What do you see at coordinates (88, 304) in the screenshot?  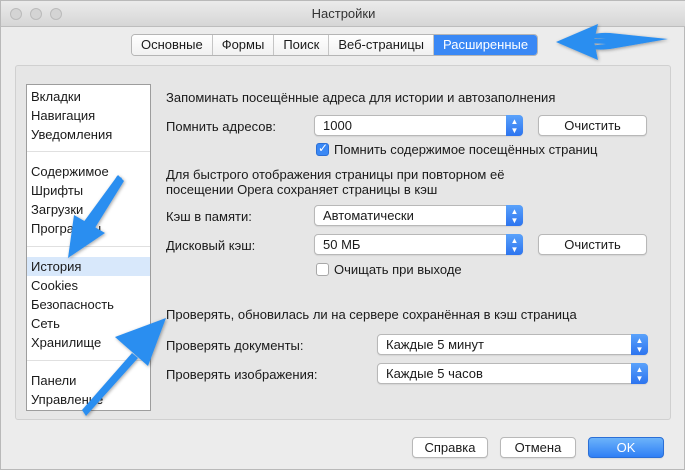 I see `sidebar-item-security: Безопасность` at bounding box center [88, 304].